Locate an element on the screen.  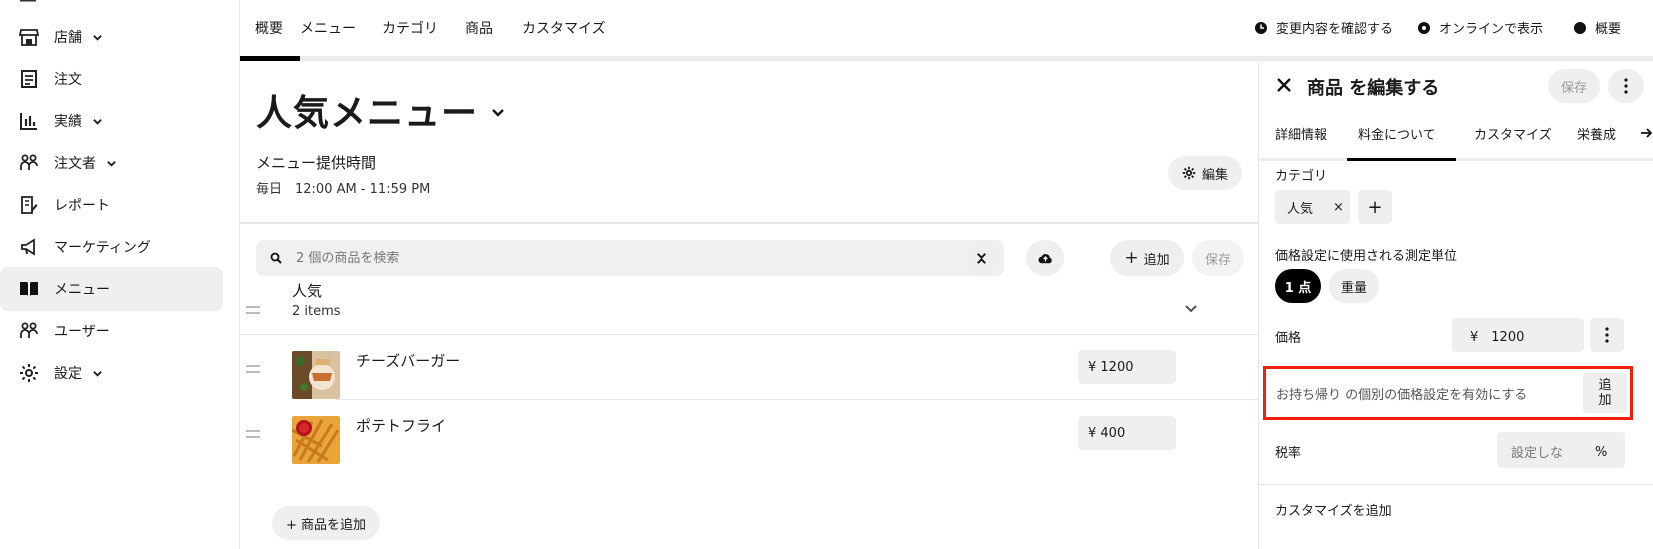
book-icon is located at coordinates (29, 289).